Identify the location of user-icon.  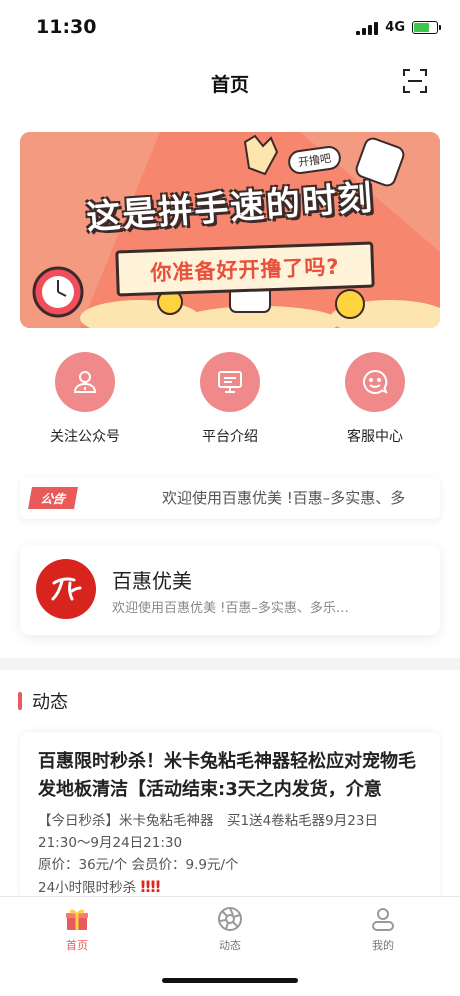
(85, 382).